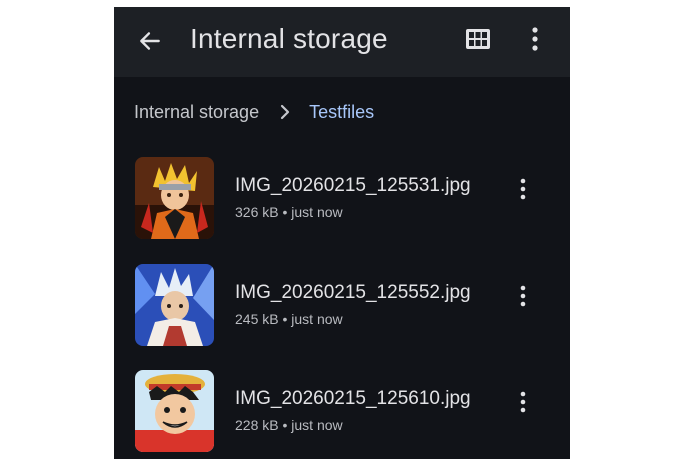  What do you see at coordinates (353, 398) in the screenshot?
I see `file-name: IMG_20260215_125610.jpg` at bounding box center [353, 398].